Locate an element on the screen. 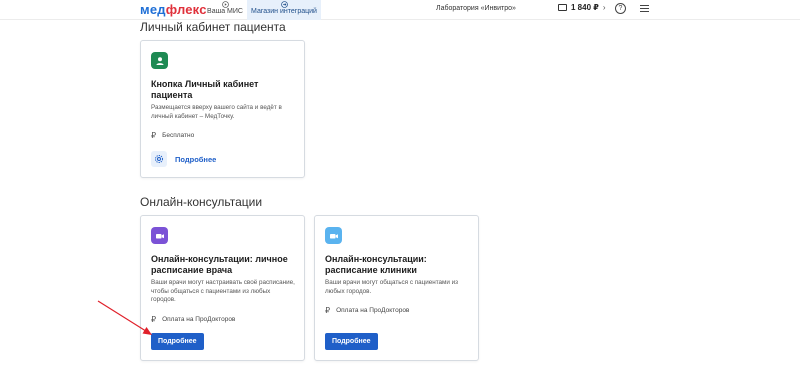 The width and height of the screenshot is (800, 365). price-label: Бесплатно is located at coordinates (178, 135).